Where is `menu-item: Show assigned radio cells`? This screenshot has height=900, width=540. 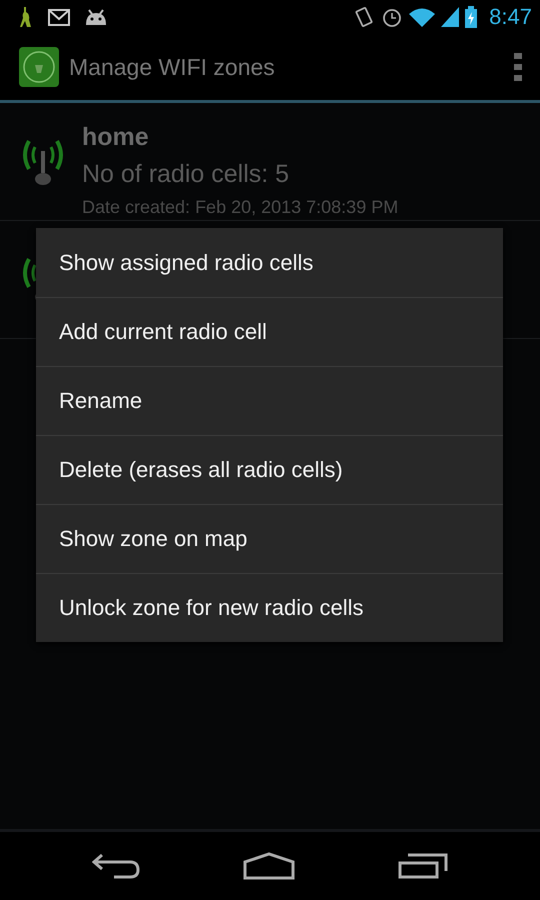
menu-item: Show assigned radio cells is located at coordinates (269, 262).